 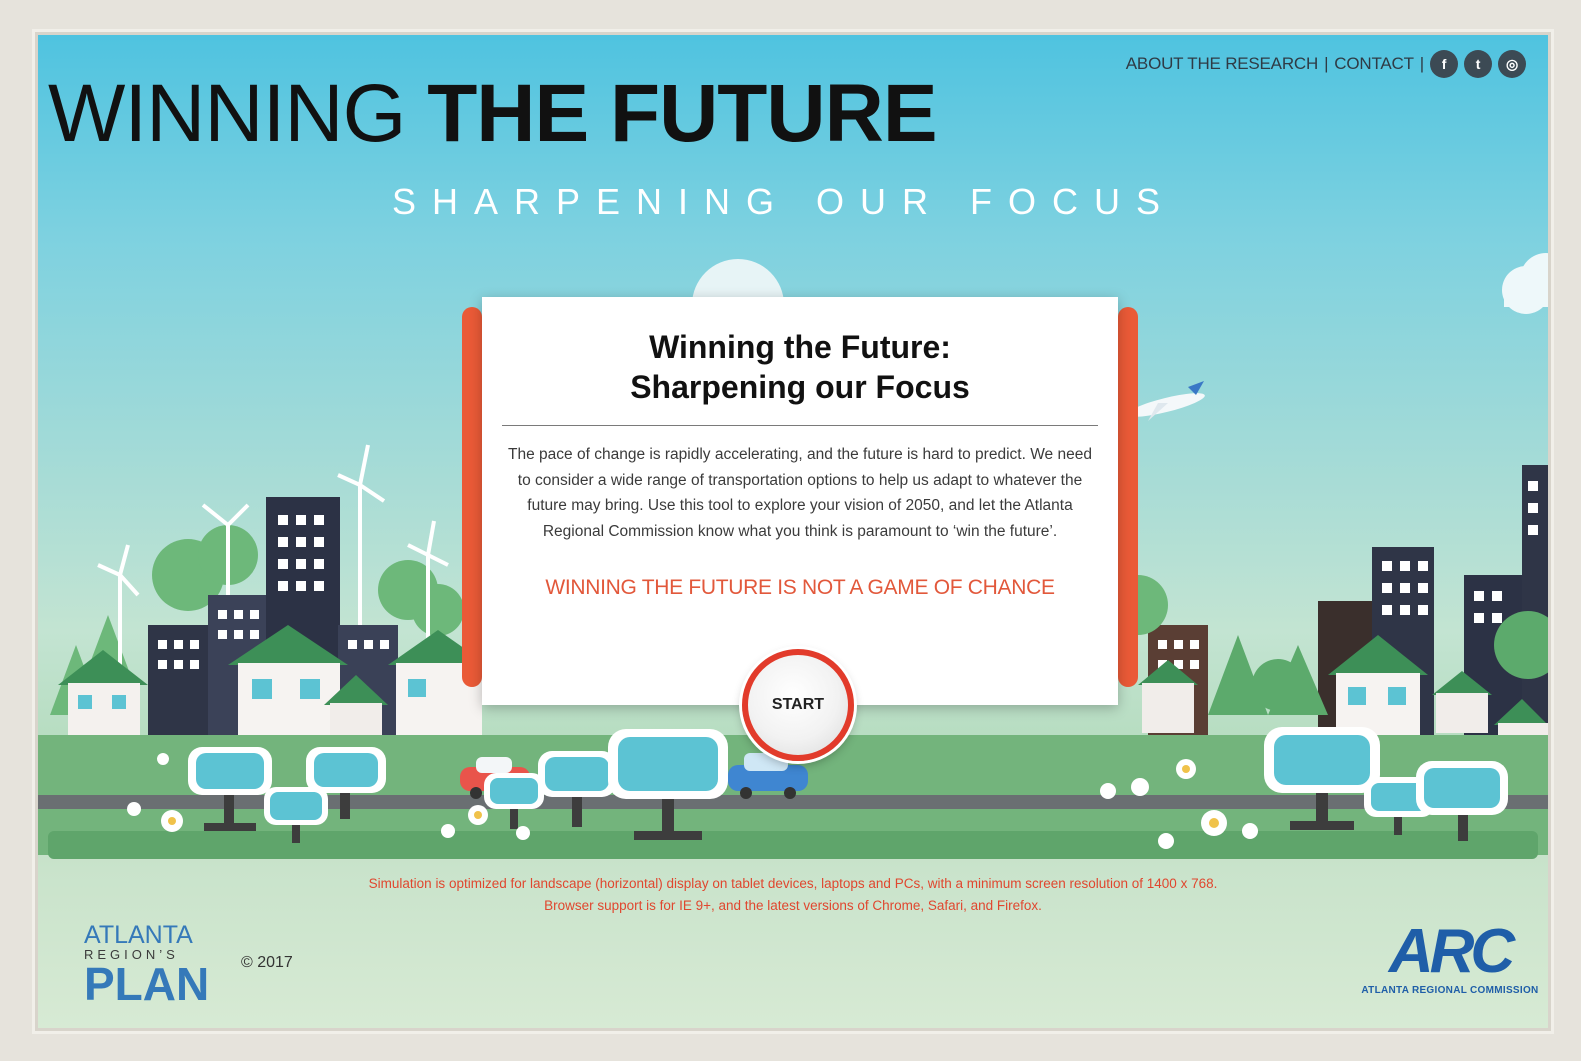 What do you see at coordinates (267, 962) in the screenshot?
I see `copyright-text: © 2017` at bounding box center [267, 962].